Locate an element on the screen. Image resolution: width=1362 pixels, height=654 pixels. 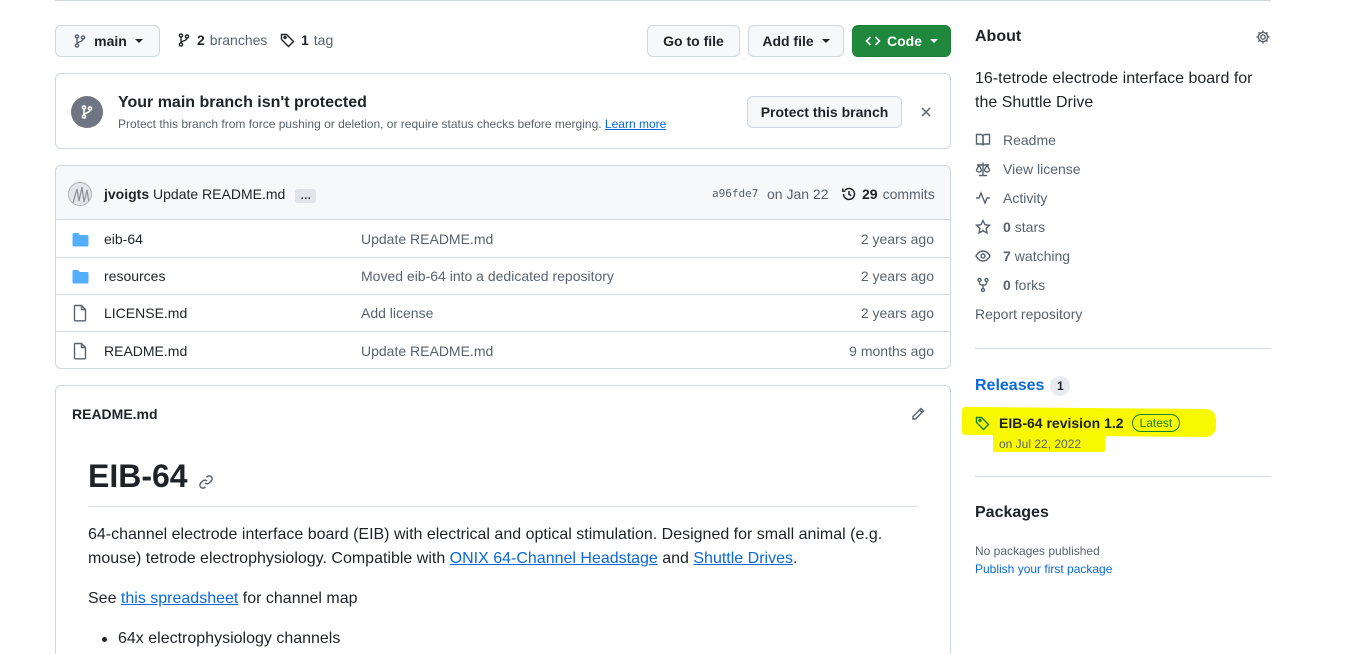
commit-author: jvoigts is located at coordinates (126, 194).